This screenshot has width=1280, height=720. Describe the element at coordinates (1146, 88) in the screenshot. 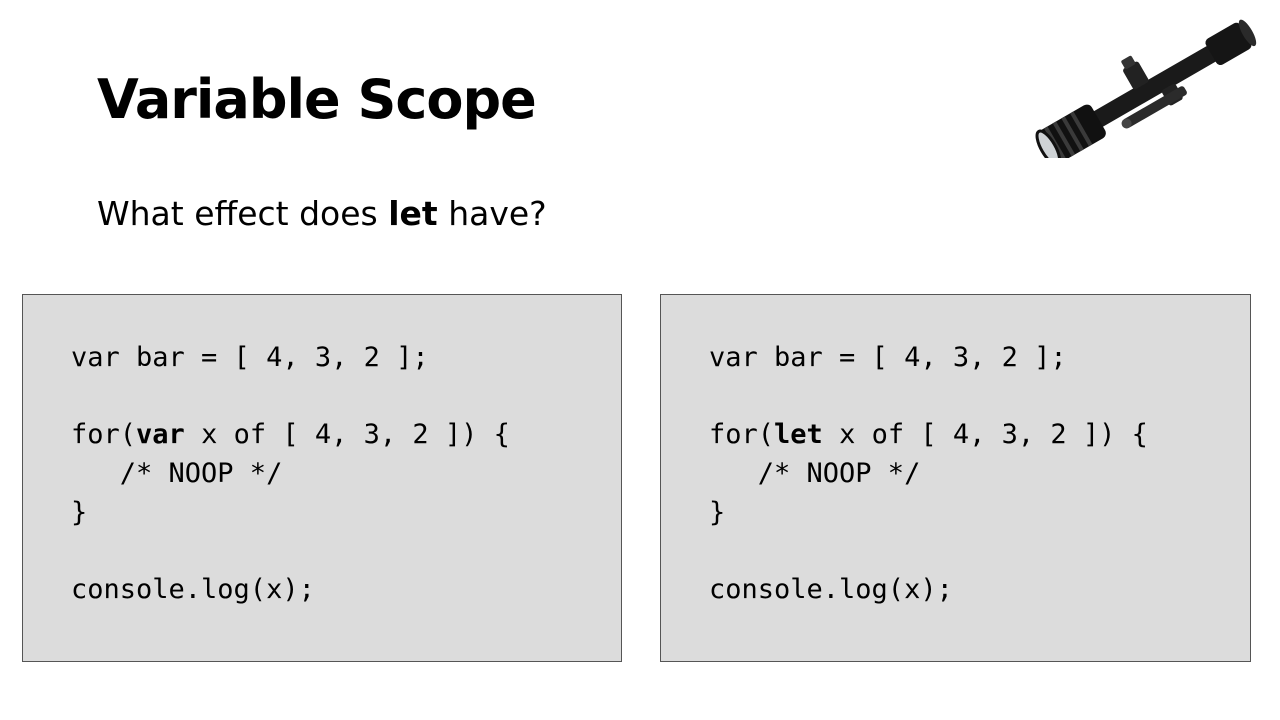

I see `rifle-scope-image` at that location.